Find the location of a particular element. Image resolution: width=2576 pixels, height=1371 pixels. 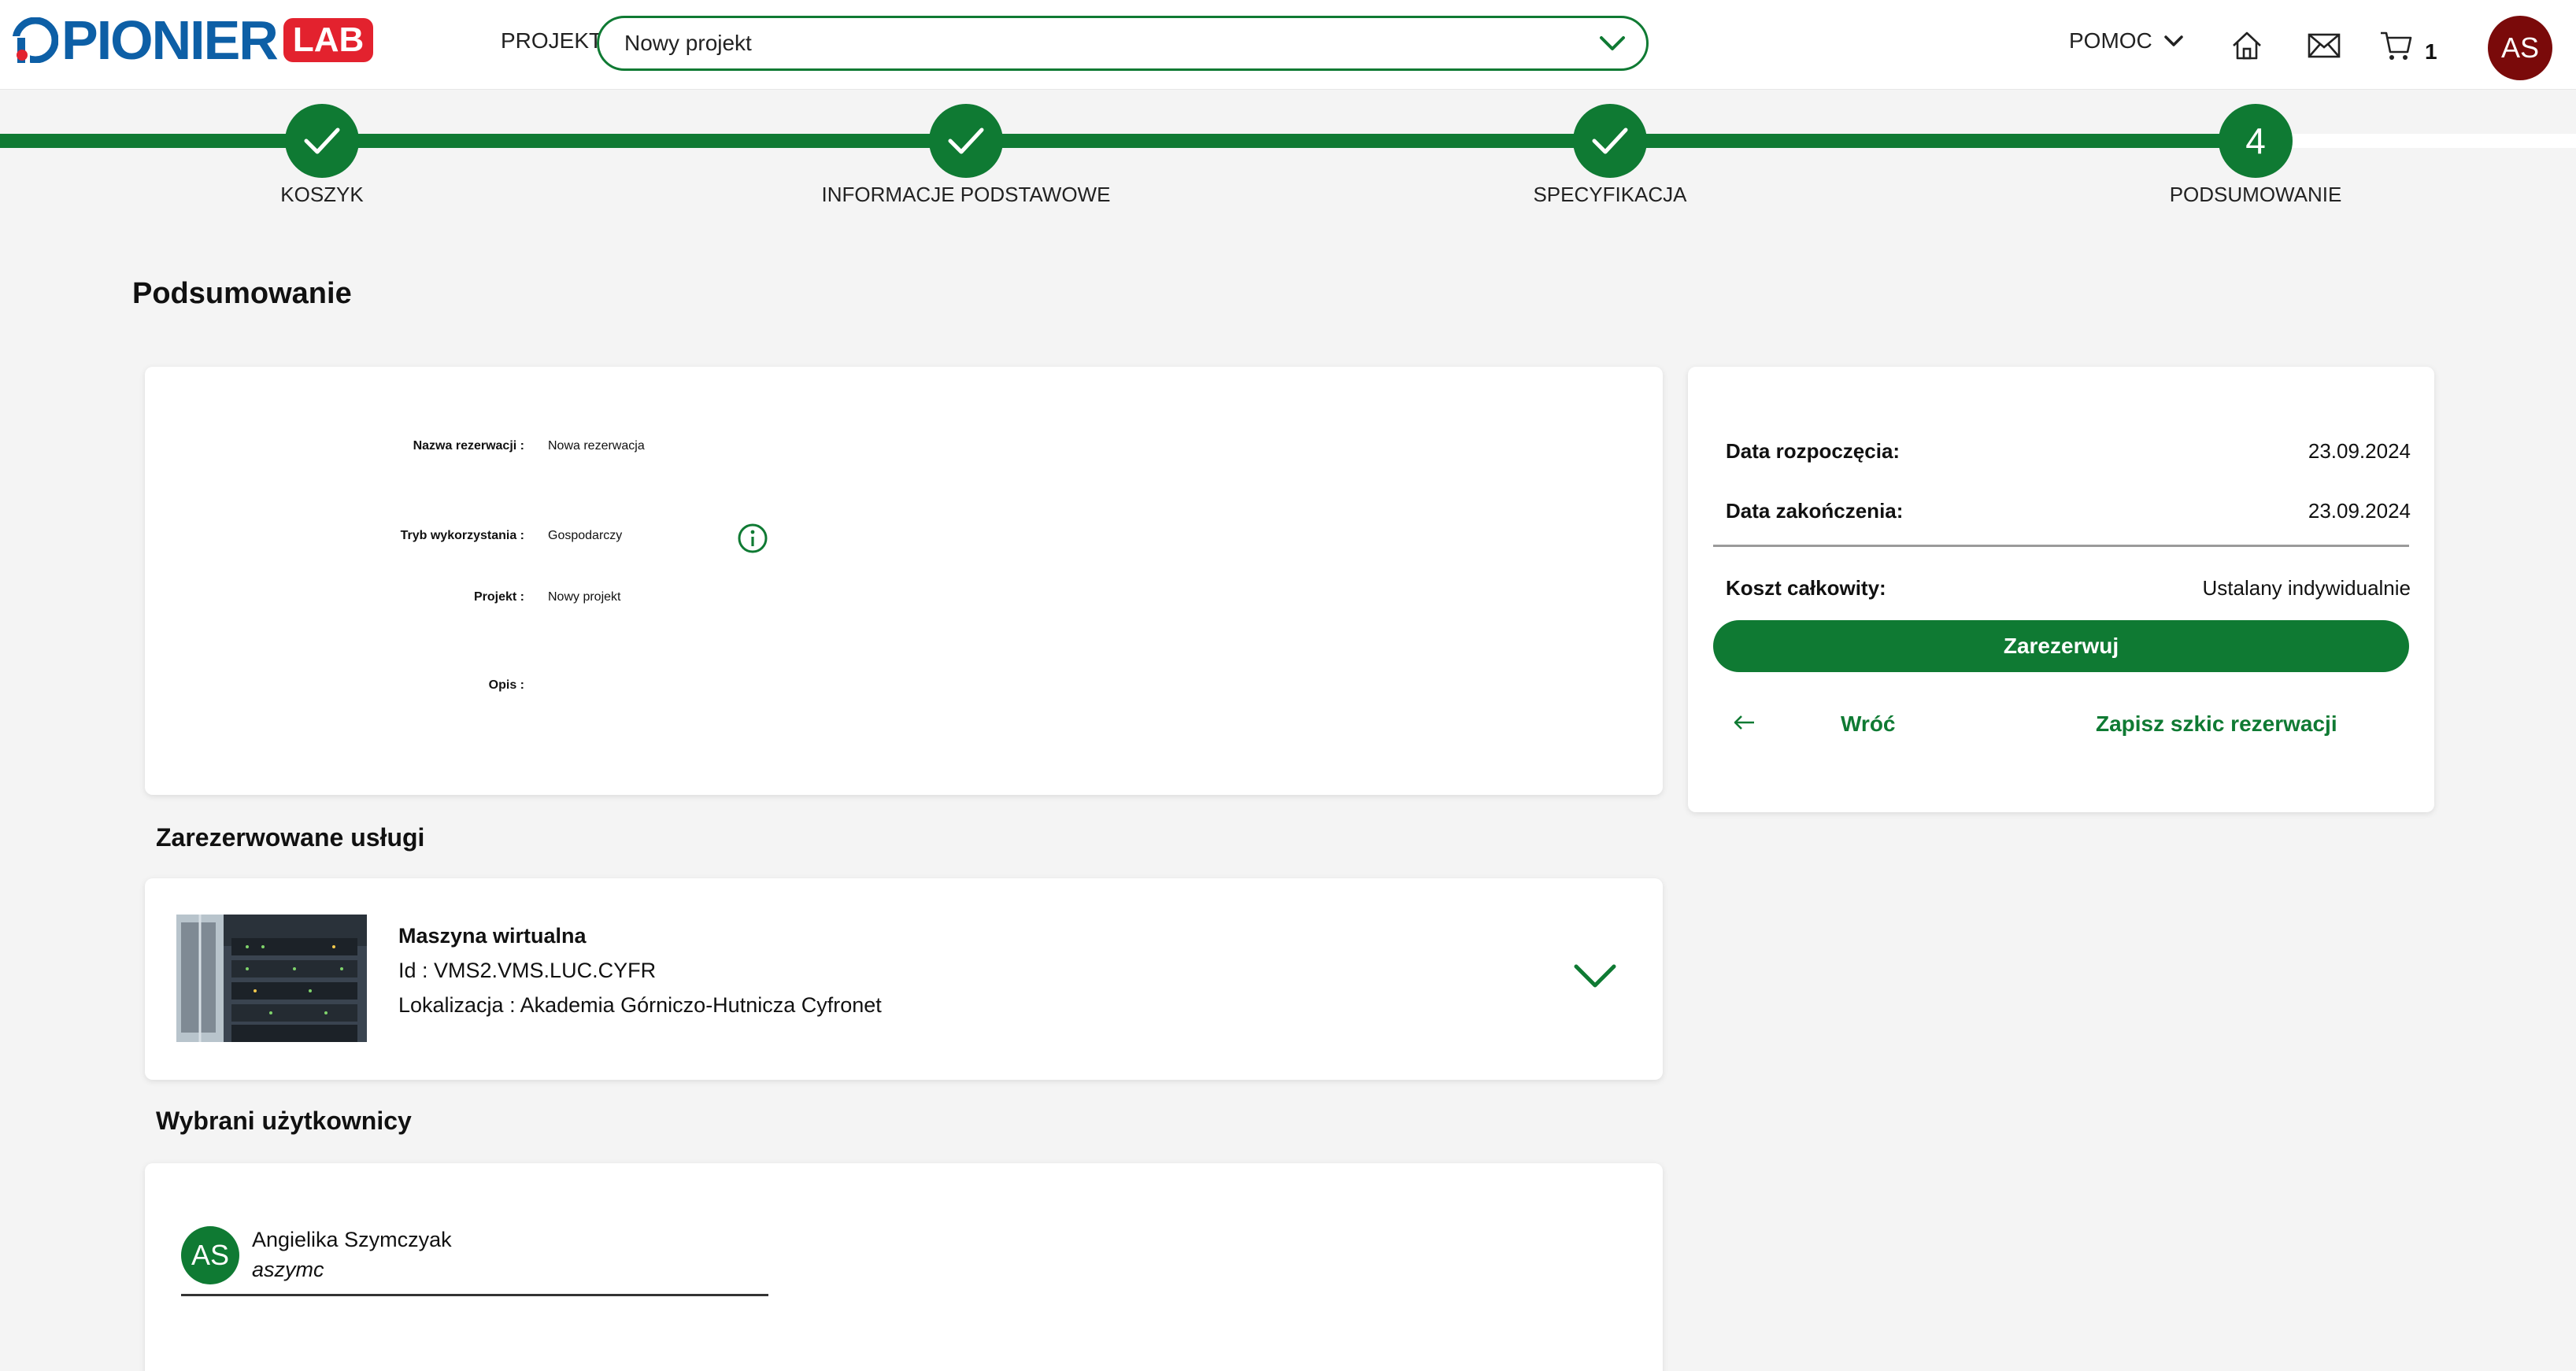

service-name: Maszyna wirtualna is located at coordinates (492, 936).